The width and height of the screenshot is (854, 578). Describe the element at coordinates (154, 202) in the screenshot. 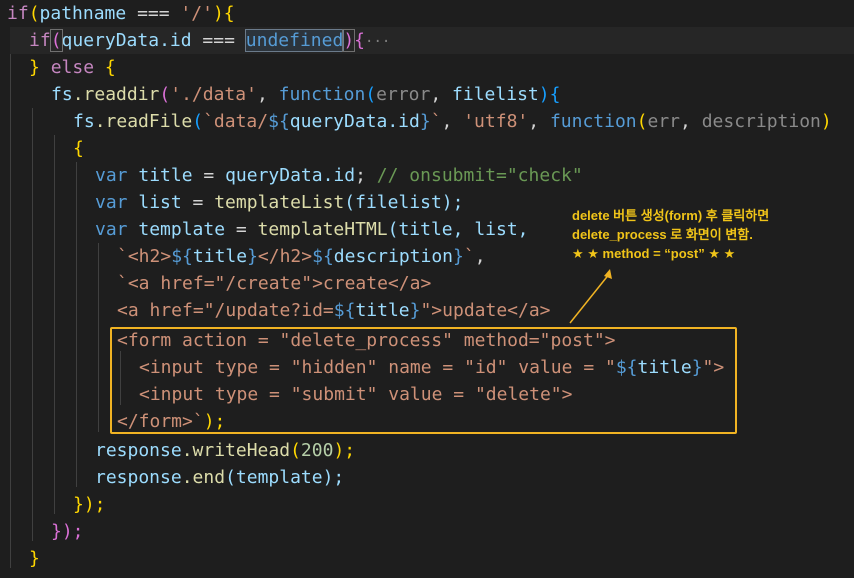

I see `identifier: list` at that location.